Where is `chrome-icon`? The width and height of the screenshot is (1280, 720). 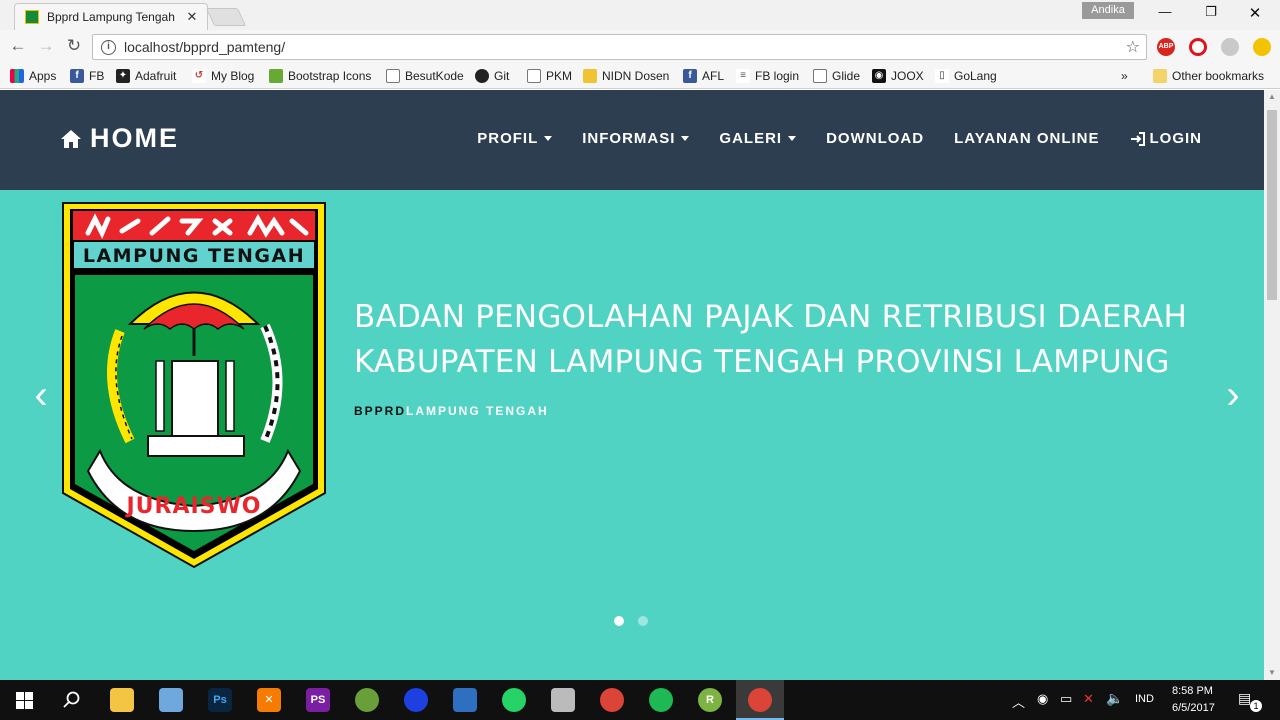
chrome-icon is located at coordinates (612, 700).